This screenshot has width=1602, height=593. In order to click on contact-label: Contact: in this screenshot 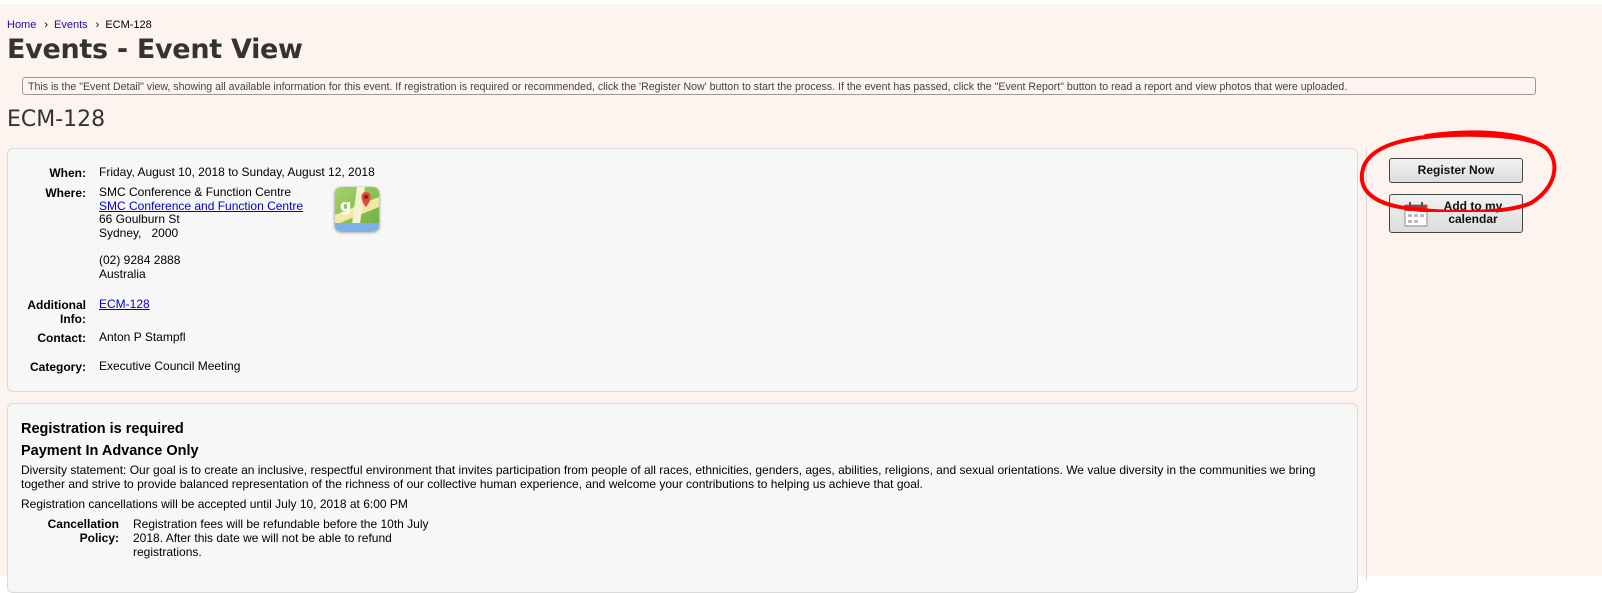, I will do `click(61, 338)`.